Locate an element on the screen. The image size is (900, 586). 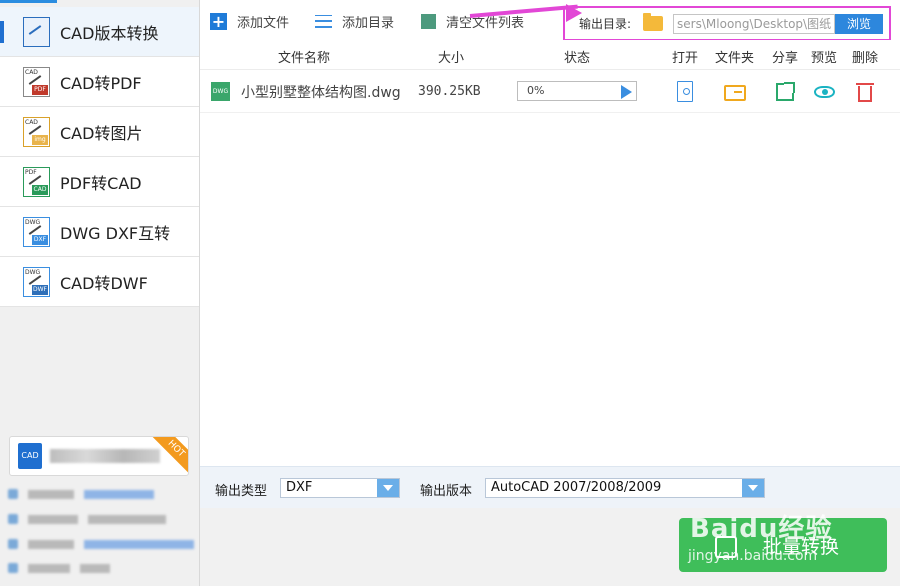
sidebar-item-label: DWG DXF互转 is located at coordinates (115, 233).